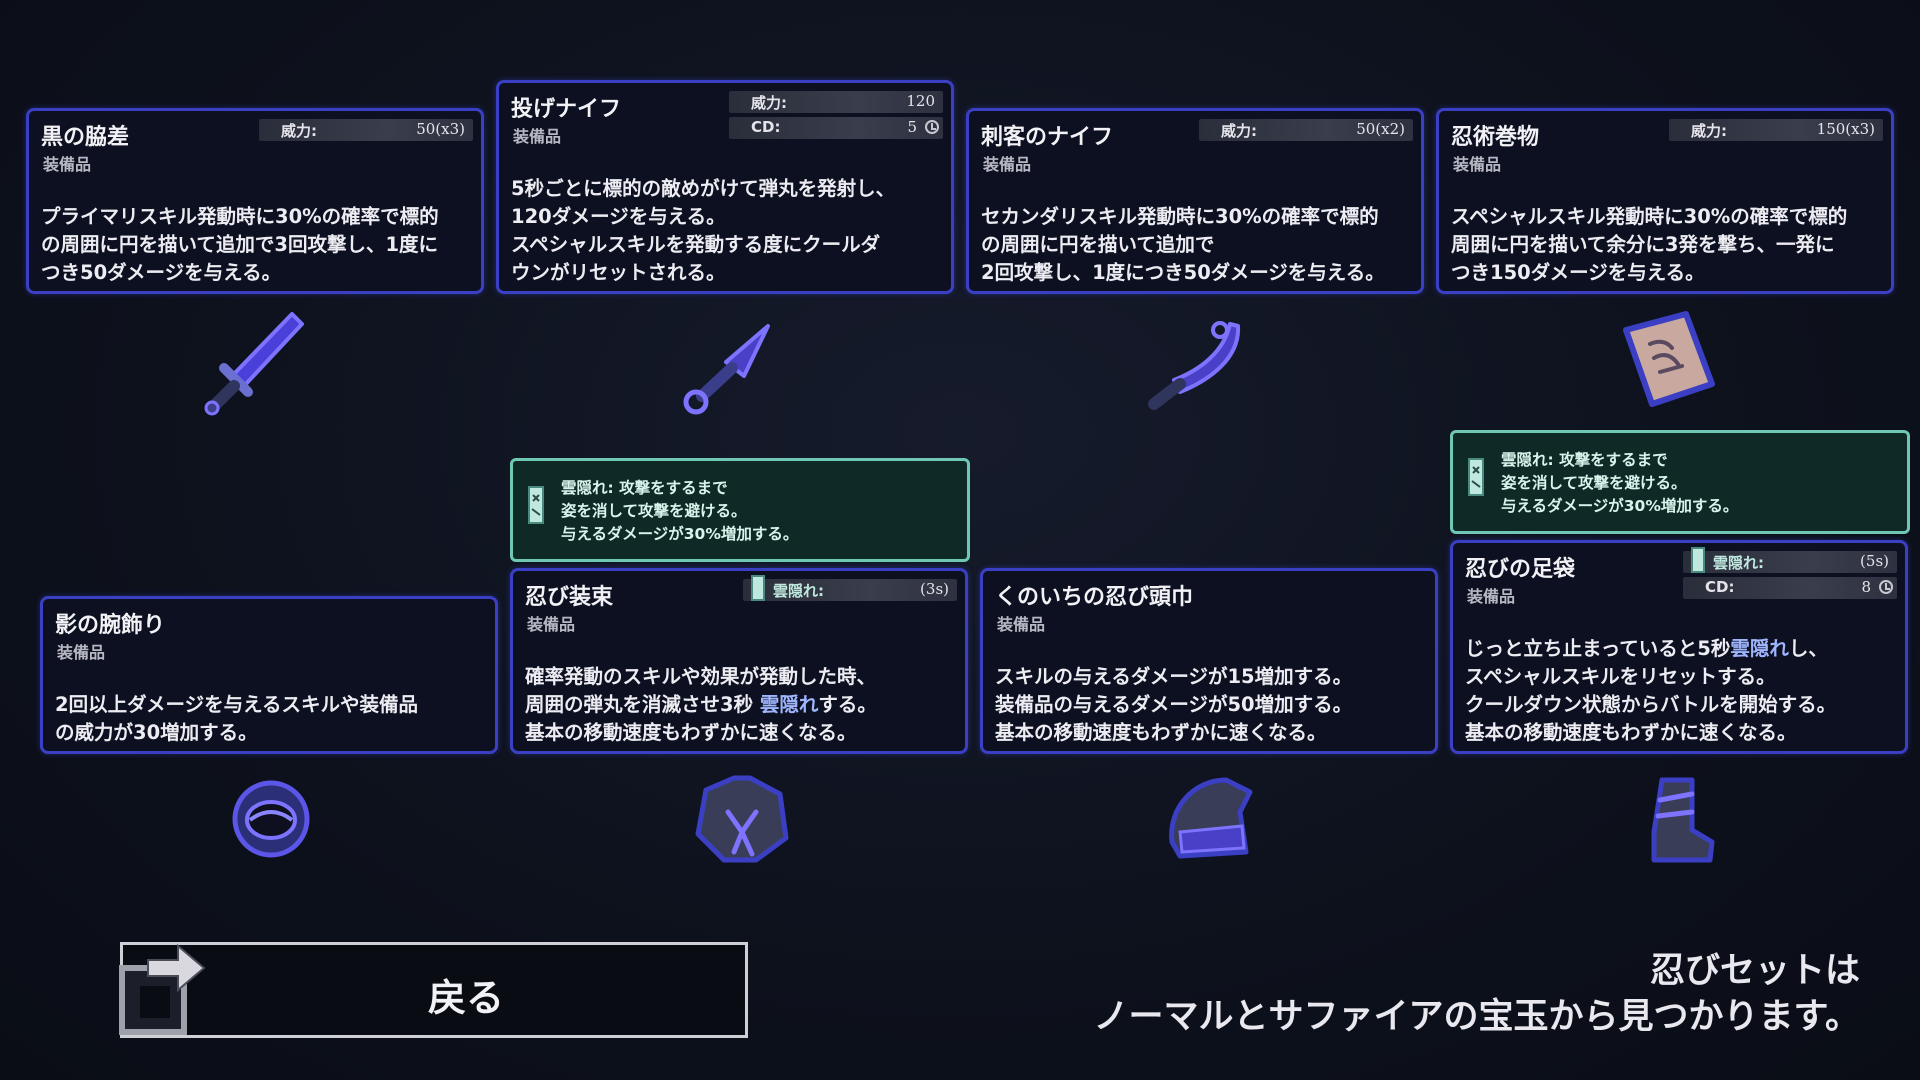 This screenshot has height=1080, width=1920. I want to click on item-title: くのいちの忍び頭巾, so click(1094, 597).